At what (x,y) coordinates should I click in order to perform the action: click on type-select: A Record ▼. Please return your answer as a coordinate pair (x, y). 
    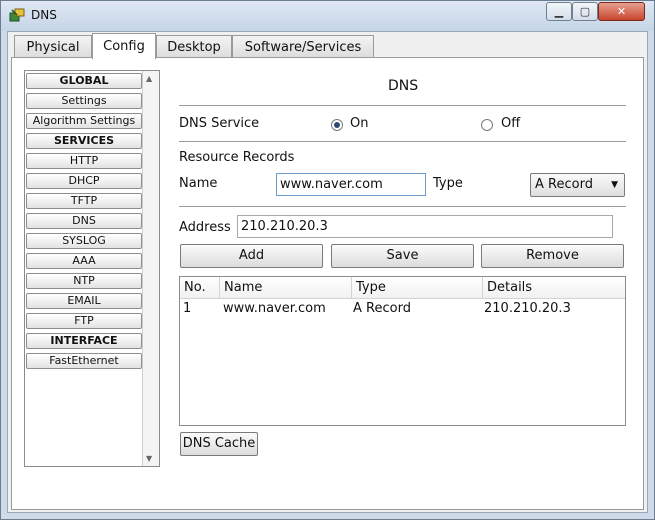
    Looking at the image, I should click on (577, 185).